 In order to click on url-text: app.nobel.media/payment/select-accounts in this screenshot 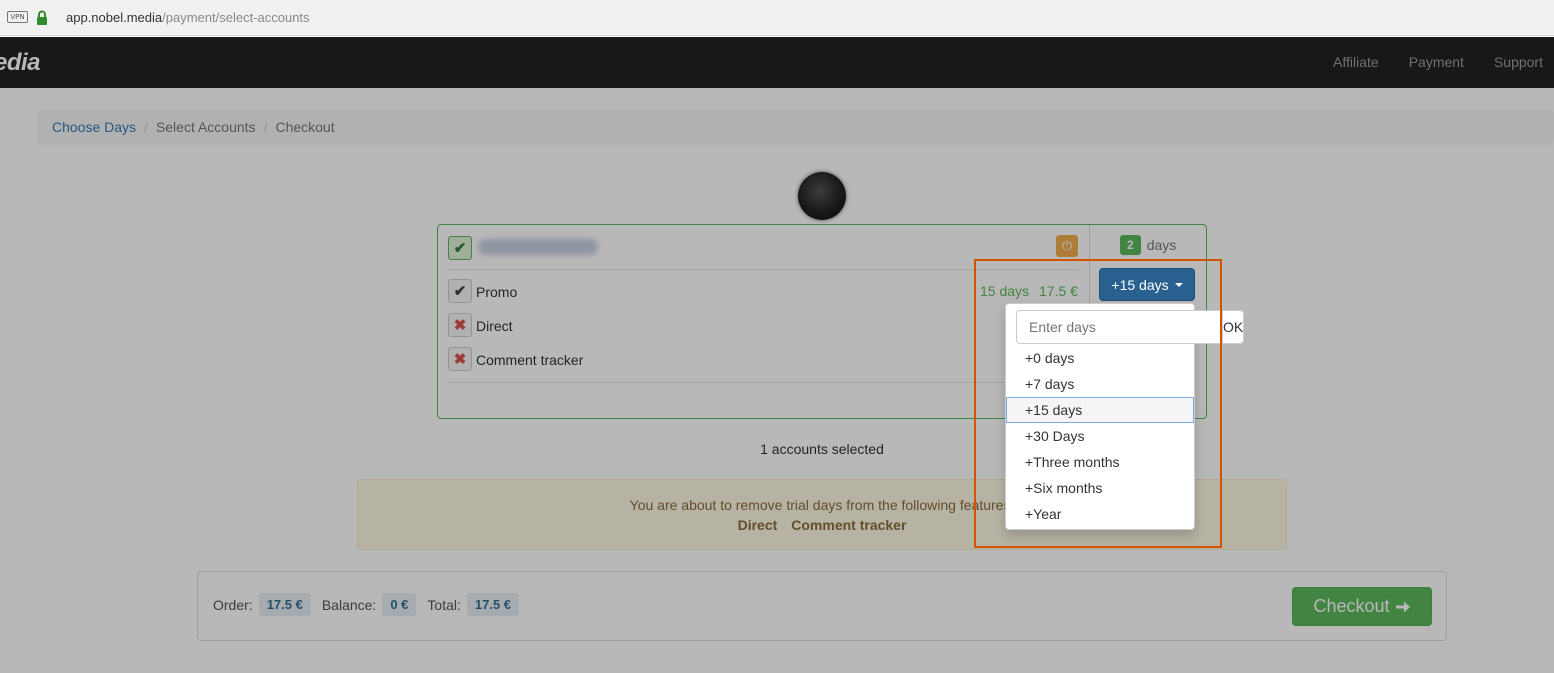, I will do `click(188, 17)`.